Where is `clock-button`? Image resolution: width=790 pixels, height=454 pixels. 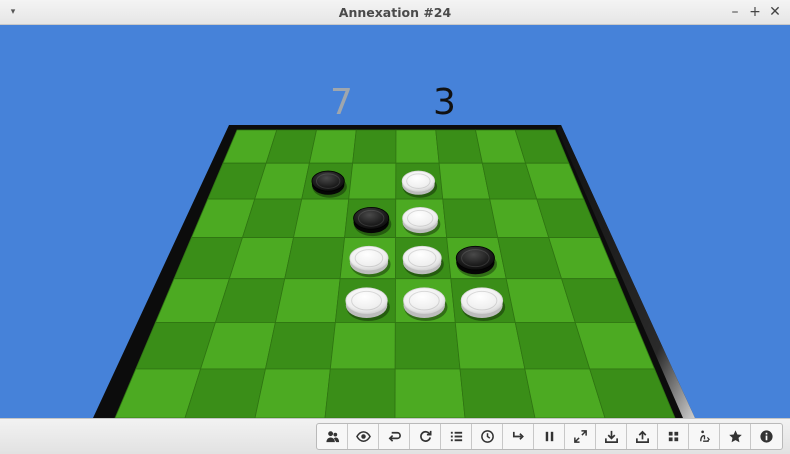 clock-button is located at coordinates (487, 436).